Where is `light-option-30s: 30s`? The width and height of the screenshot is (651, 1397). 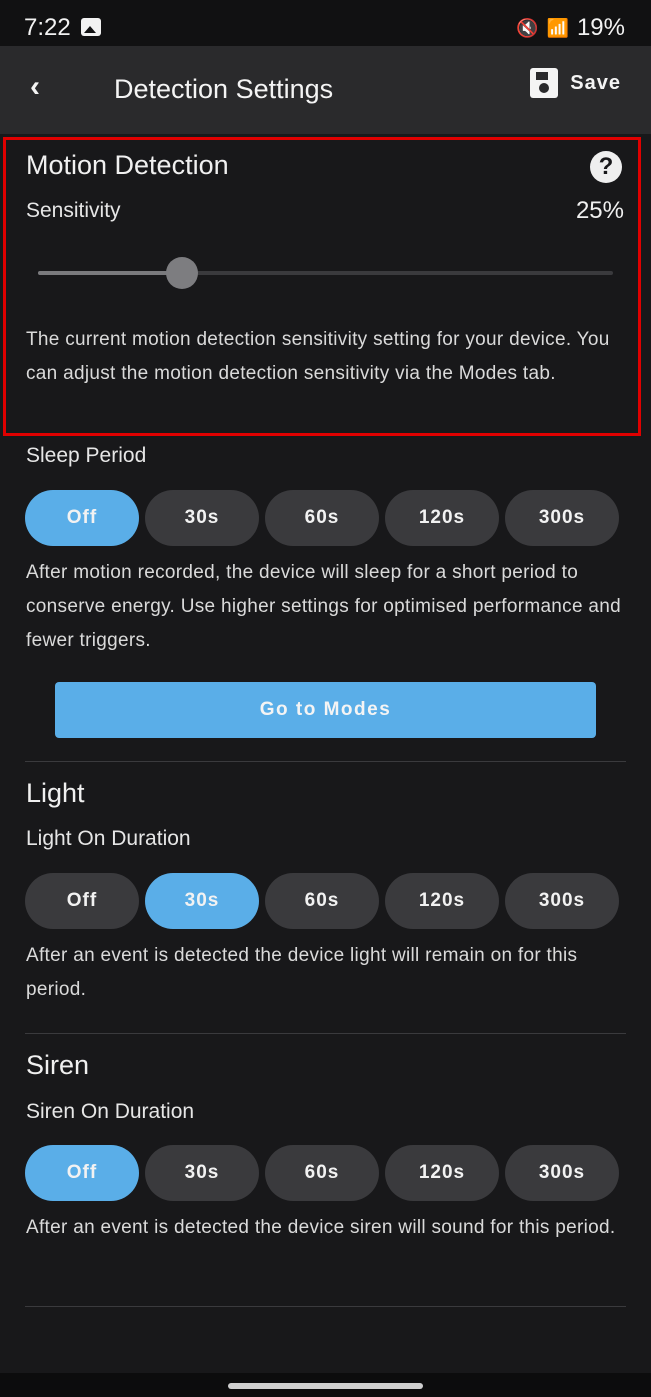
light-option-30s: 30s is located at coordinates (202, 901).